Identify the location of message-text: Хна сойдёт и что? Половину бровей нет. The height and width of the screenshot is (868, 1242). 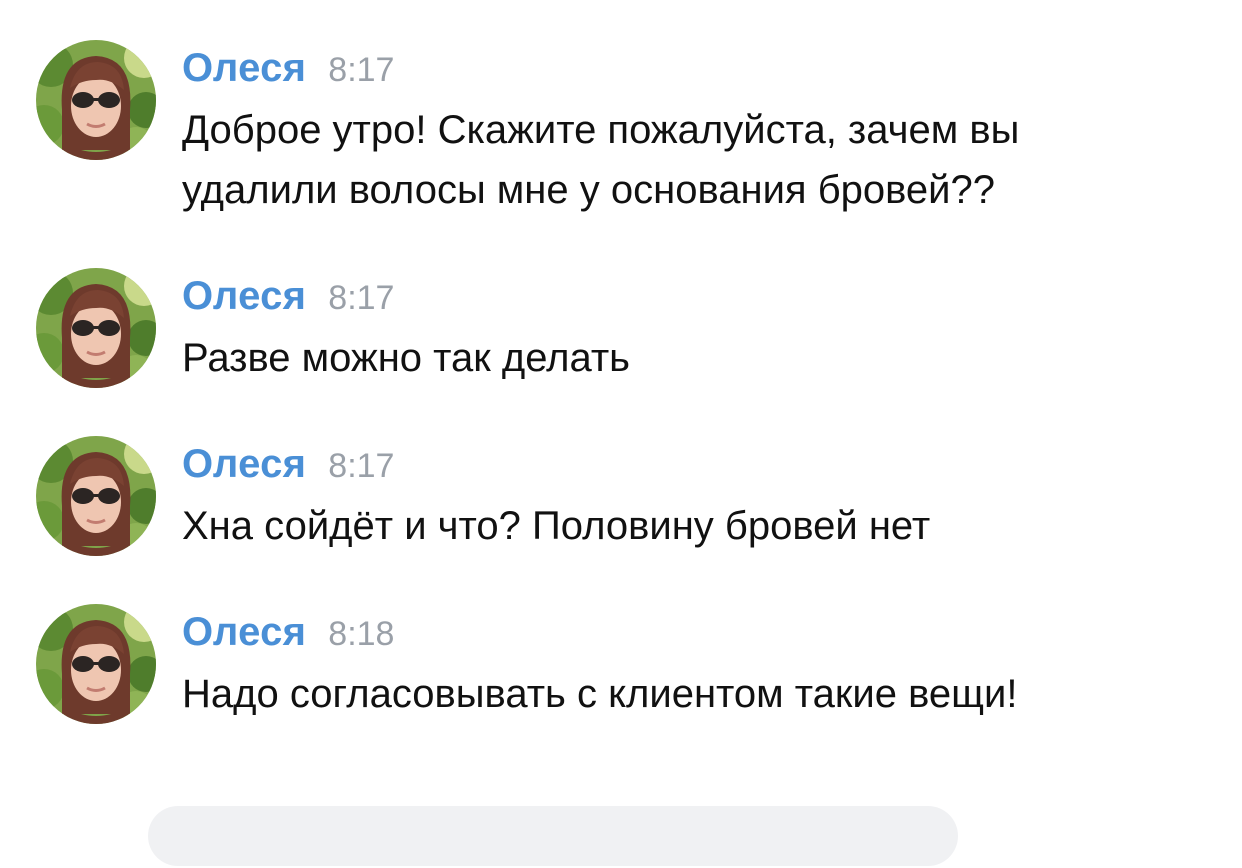
(556, 526).